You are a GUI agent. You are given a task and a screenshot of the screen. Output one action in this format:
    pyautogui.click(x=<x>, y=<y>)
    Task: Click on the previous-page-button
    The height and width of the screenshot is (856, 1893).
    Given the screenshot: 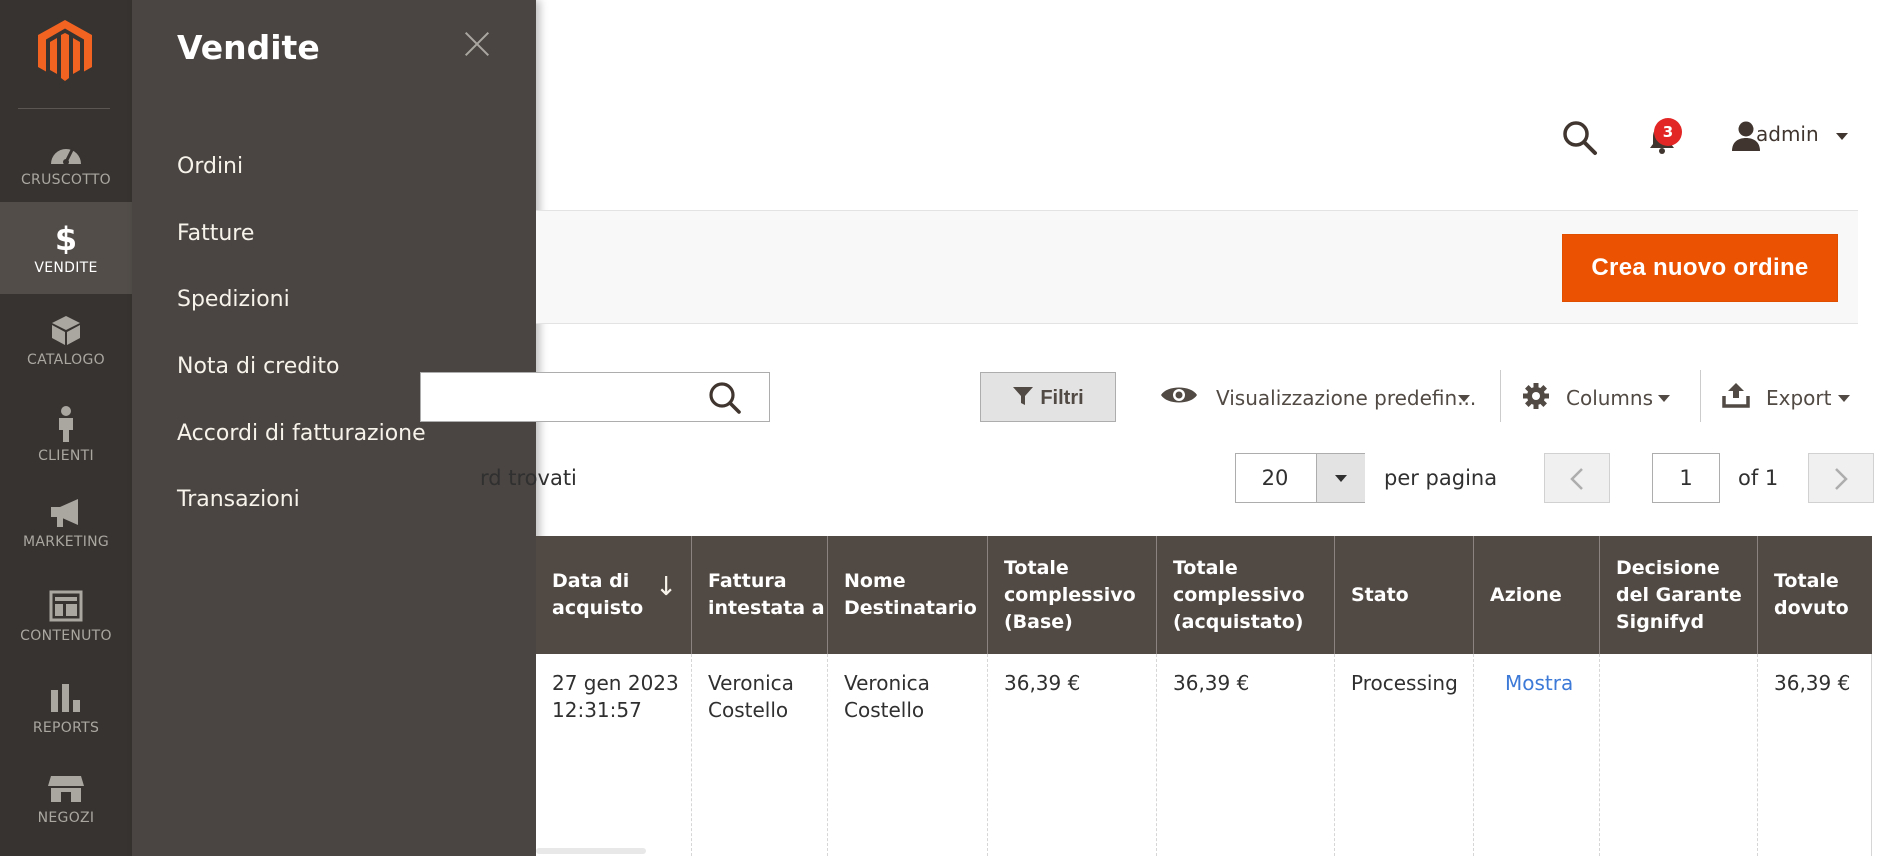 What is the action you would take?
    pyautogui.click(x=1577, y=478)
    